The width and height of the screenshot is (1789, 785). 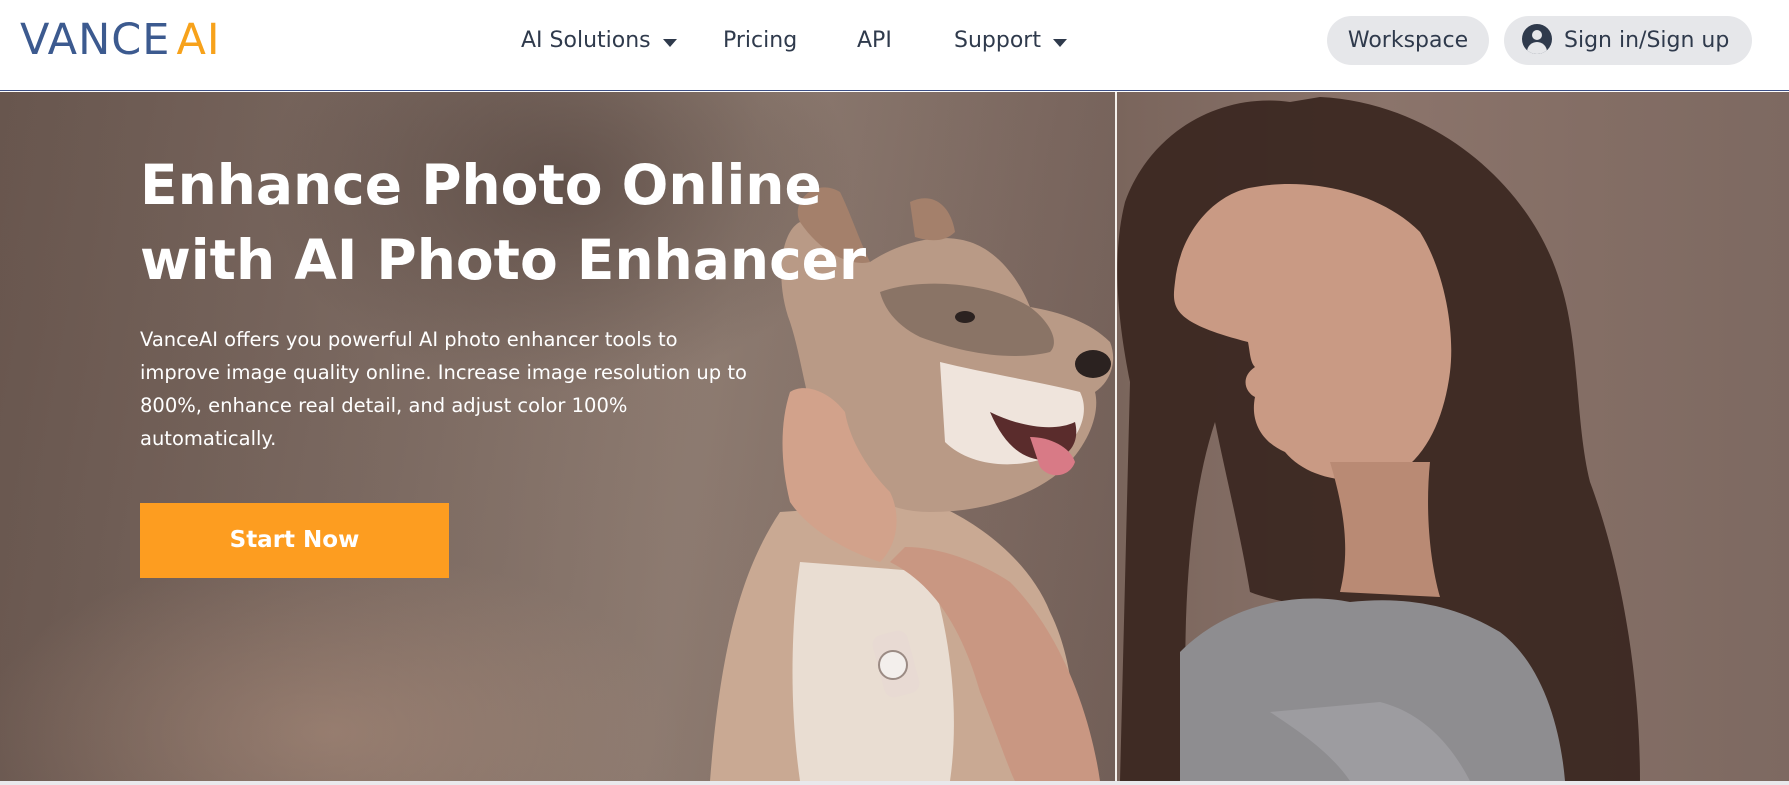 What do you see at coordinates (586, 40) in the screenshot?
I see `nav-ai-solutions-label: AI Solutions` at bounding box center [586, 40].